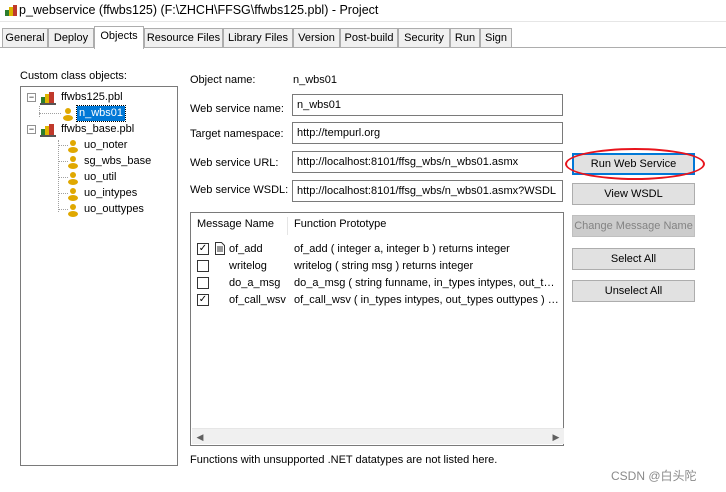  I want to click on web-service-url-label: Web service URL:, so click(234, 163).